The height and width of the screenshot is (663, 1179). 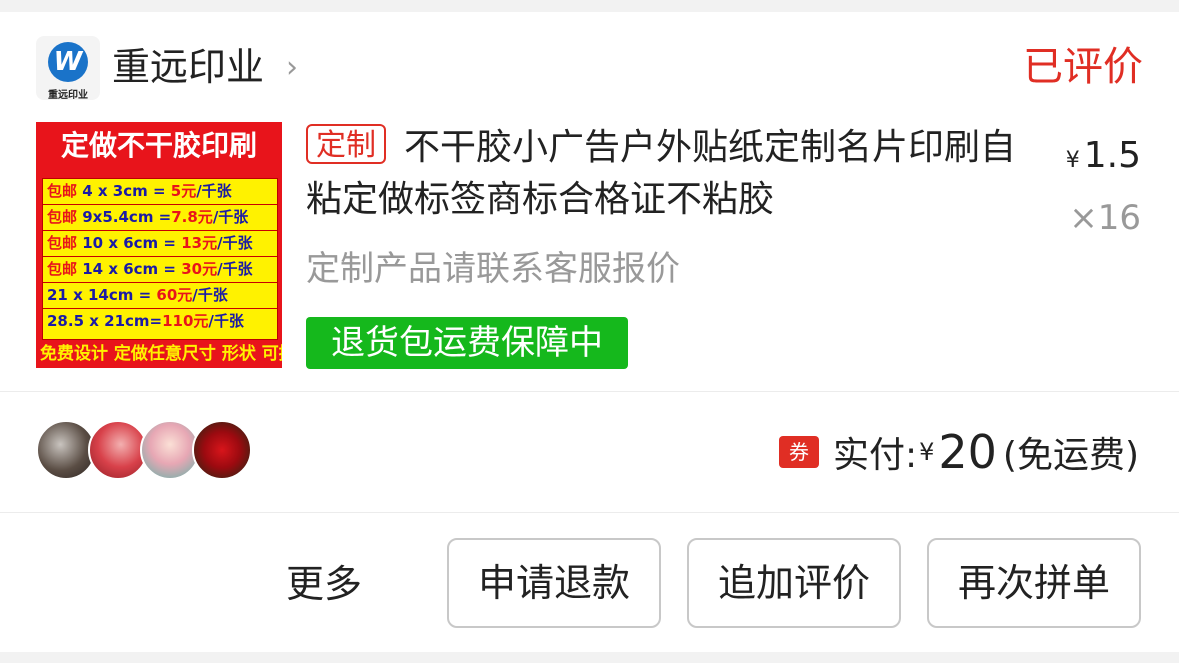 I want to click on shop-logo: W 重远印业, so click(x=68, y=68).